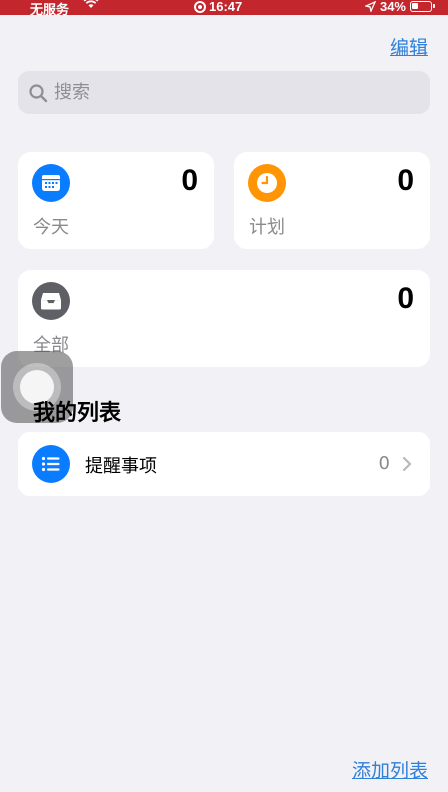 Image resolution: width=448 pixels, height=792 pixels. What do you see at coordinates (267, 183) in the screenshot?
I see `clock-icon` at bounding box center [267, 183].